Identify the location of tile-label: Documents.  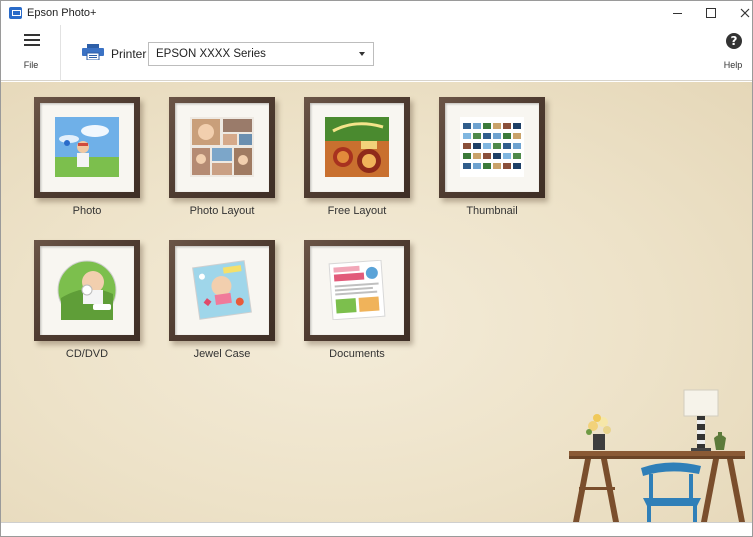
(357, 354).